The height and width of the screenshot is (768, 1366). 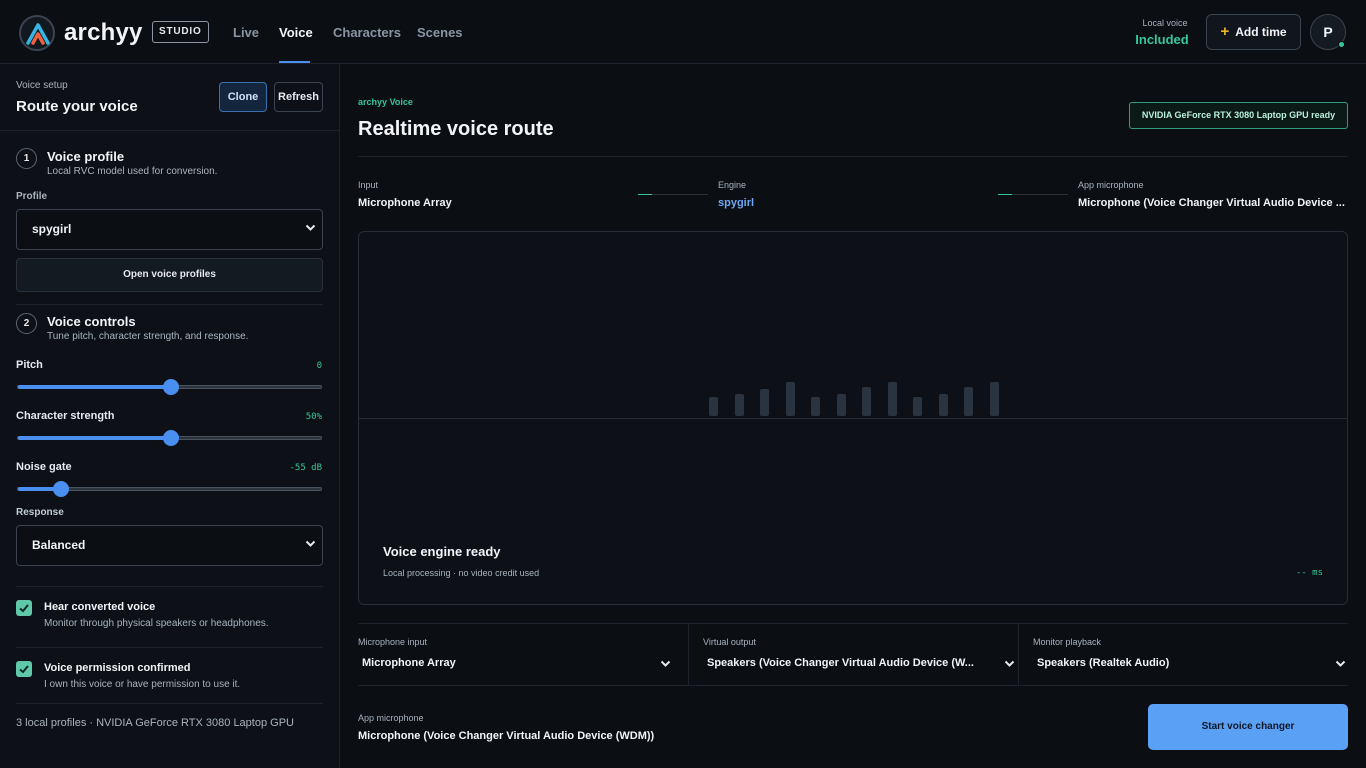 What do you see at coordinates (243, 97) in the screenshot?
I see `clone-button: Clone` at bounding box center [243, 97].